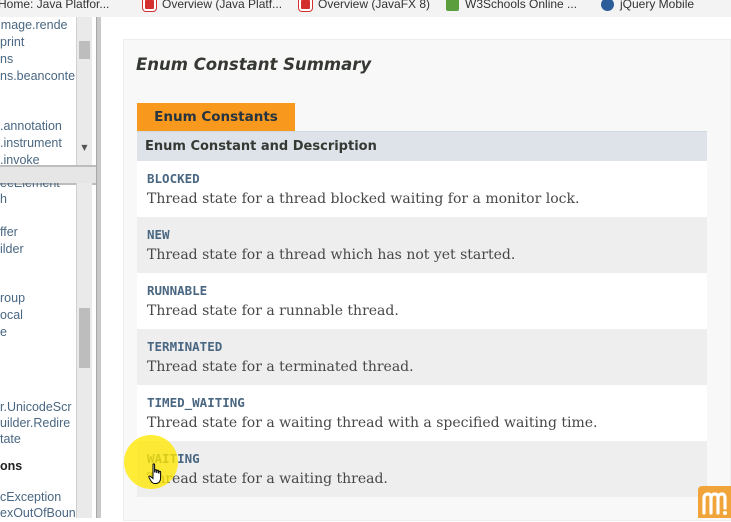  What do you see at coordinates (36, 407) in the screenshot?
I see `class-link: r.UnicodeScr` at bounding box center [36, 407].